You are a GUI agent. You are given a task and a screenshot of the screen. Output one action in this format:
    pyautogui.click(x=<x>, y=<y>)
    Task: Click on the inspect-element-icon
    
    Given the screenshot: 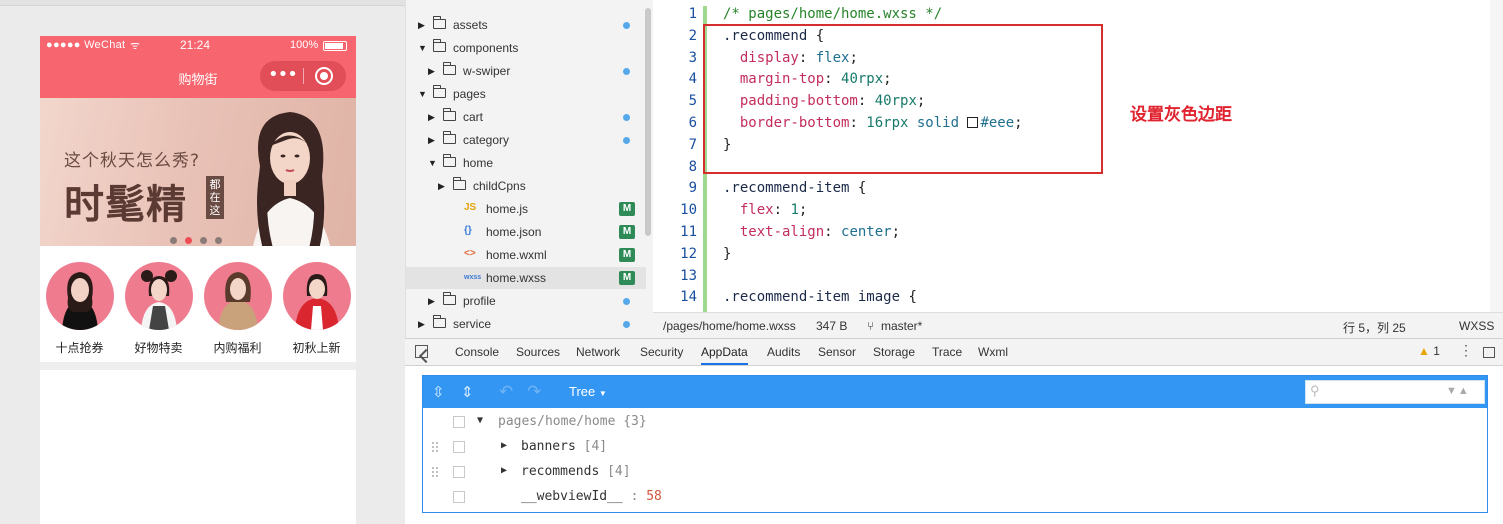 What is the action you would take?
    pyautogui.click(x=421, y=351)
    